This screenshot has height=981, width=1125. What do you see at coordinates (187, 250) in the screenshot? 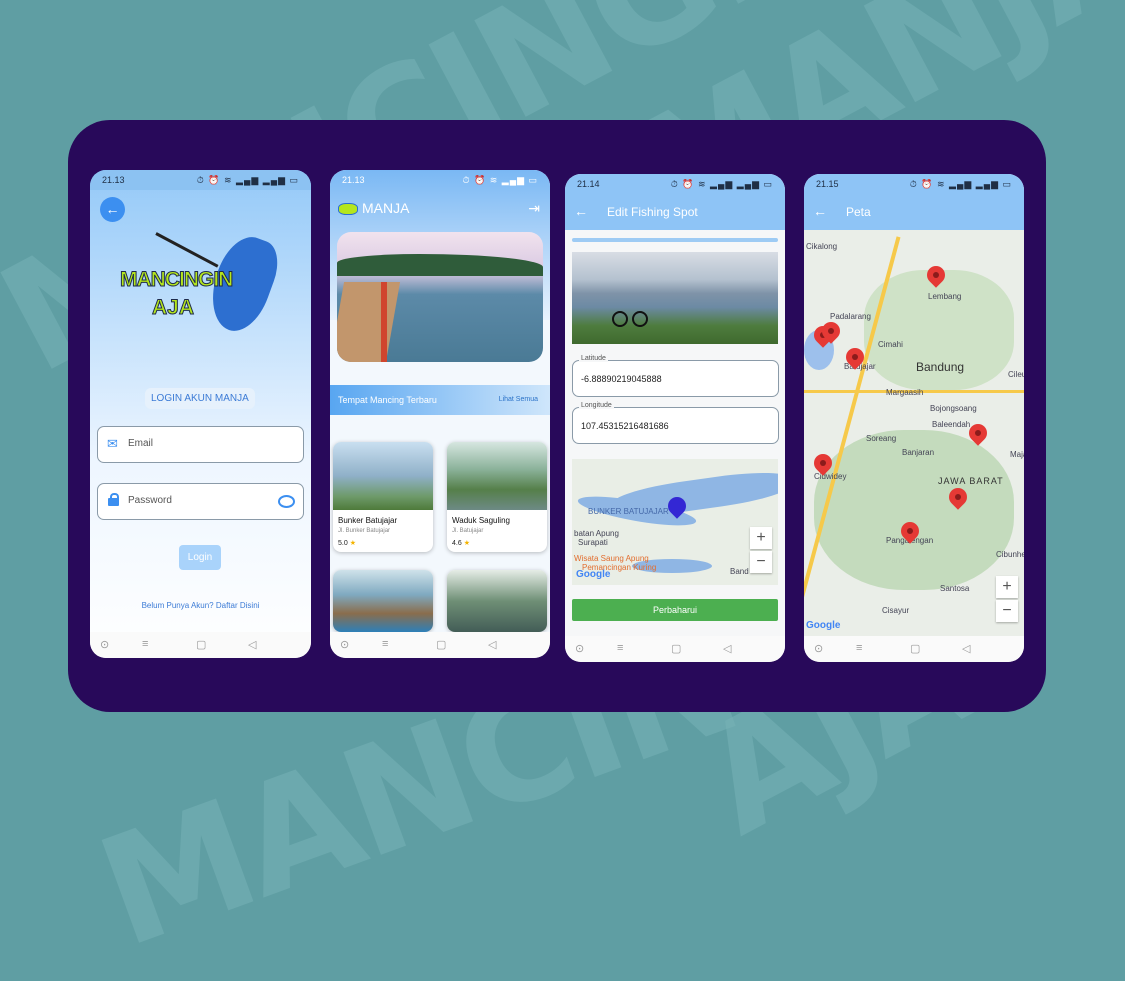
I see `logo-bill` at bounding box center [187, 250].